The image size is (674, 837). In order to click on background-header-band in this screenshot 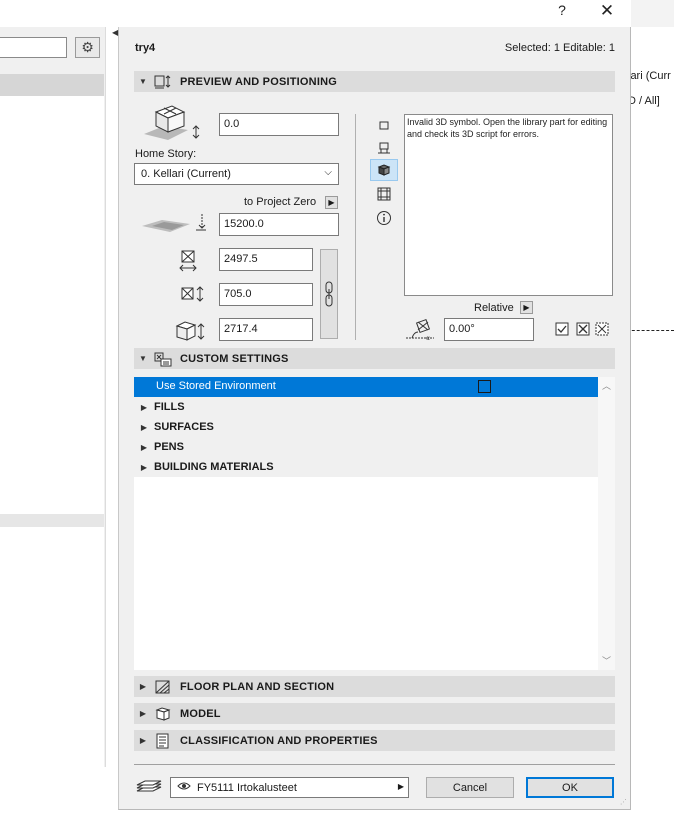, I will do `click(52, 85)`.